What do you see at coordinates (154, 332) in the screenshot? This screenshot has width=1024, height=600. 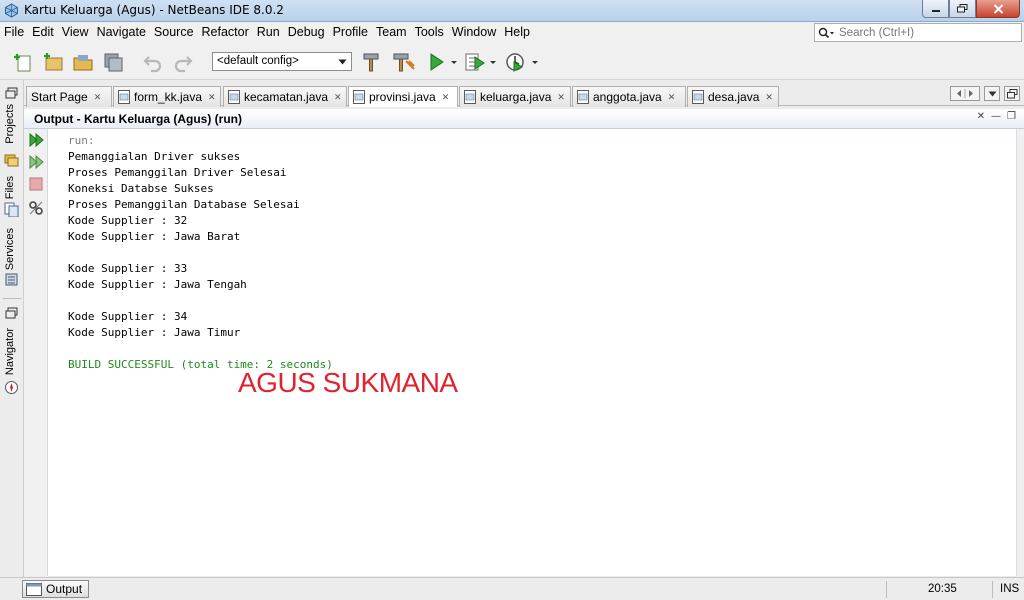 I see `console-line: Kode Supplier : Jawa Timur` at bounding box center [154, 332].